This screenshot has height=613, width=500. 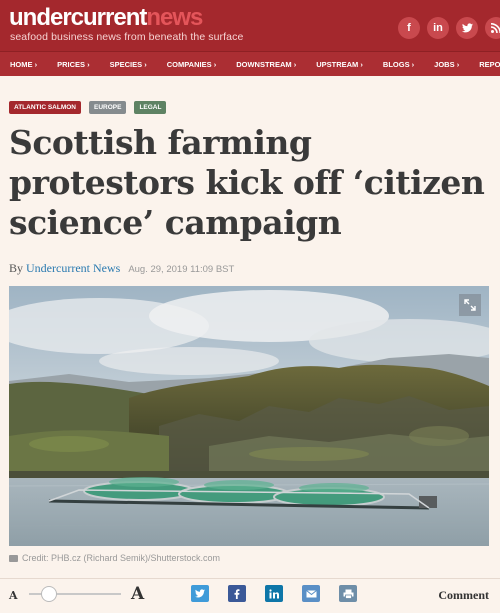 I want to click on linkedin-icon: in, so click(x=438, y=28).